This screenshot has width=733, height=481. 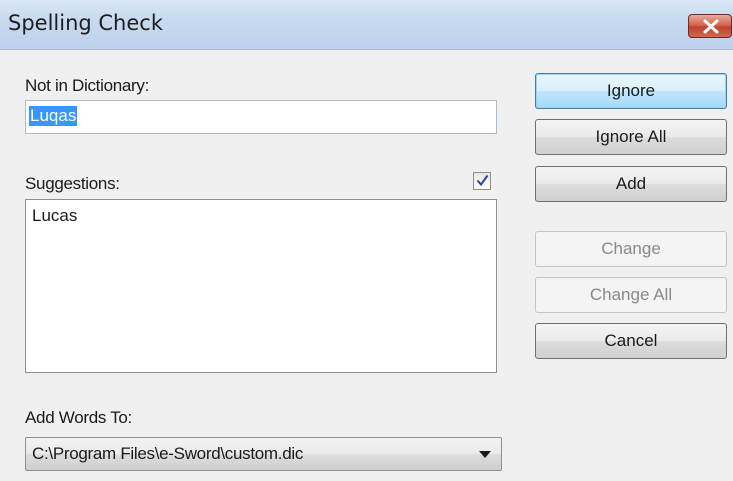 I want to click on ignore-all-button: Ignore All, so click(x=631, y=137).